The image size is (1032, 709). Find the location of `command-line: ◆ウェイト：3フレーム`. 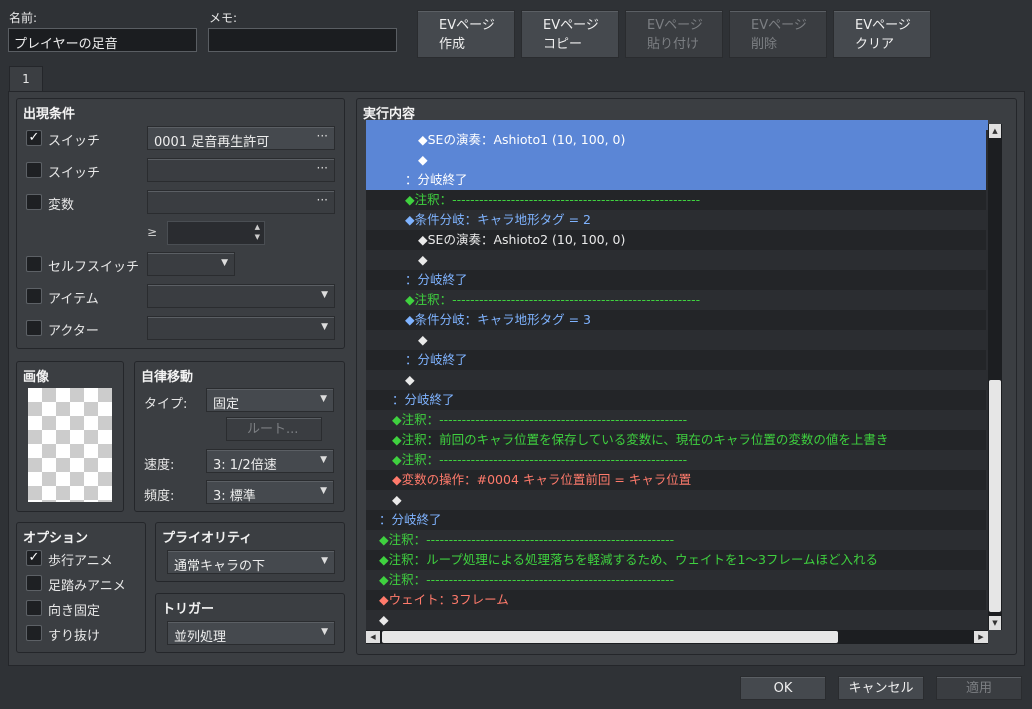

command-line: ◆ウェイト：3フレーム is located at coordinates (676, 600).